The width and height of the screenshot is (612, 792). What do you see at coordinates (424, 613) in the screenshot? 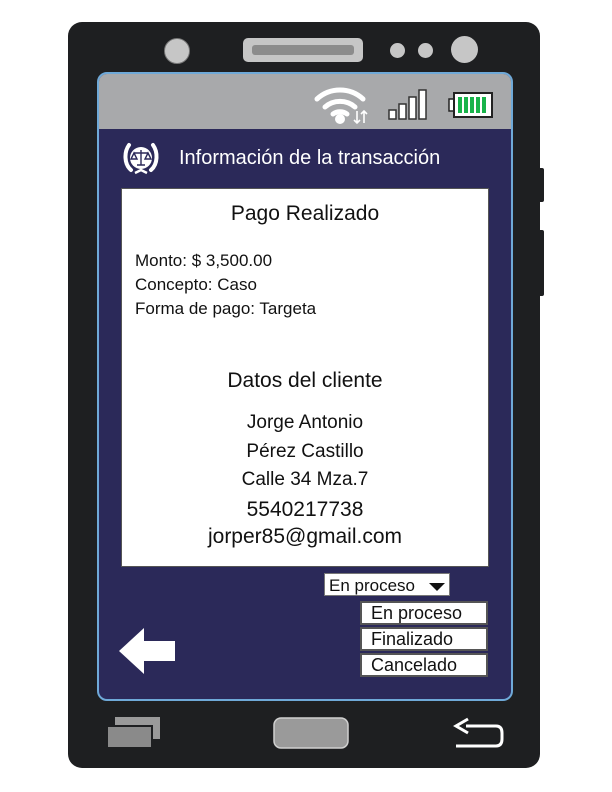
I see `status-option-en-proceso: En proceso` at bounding box center [424, 613].